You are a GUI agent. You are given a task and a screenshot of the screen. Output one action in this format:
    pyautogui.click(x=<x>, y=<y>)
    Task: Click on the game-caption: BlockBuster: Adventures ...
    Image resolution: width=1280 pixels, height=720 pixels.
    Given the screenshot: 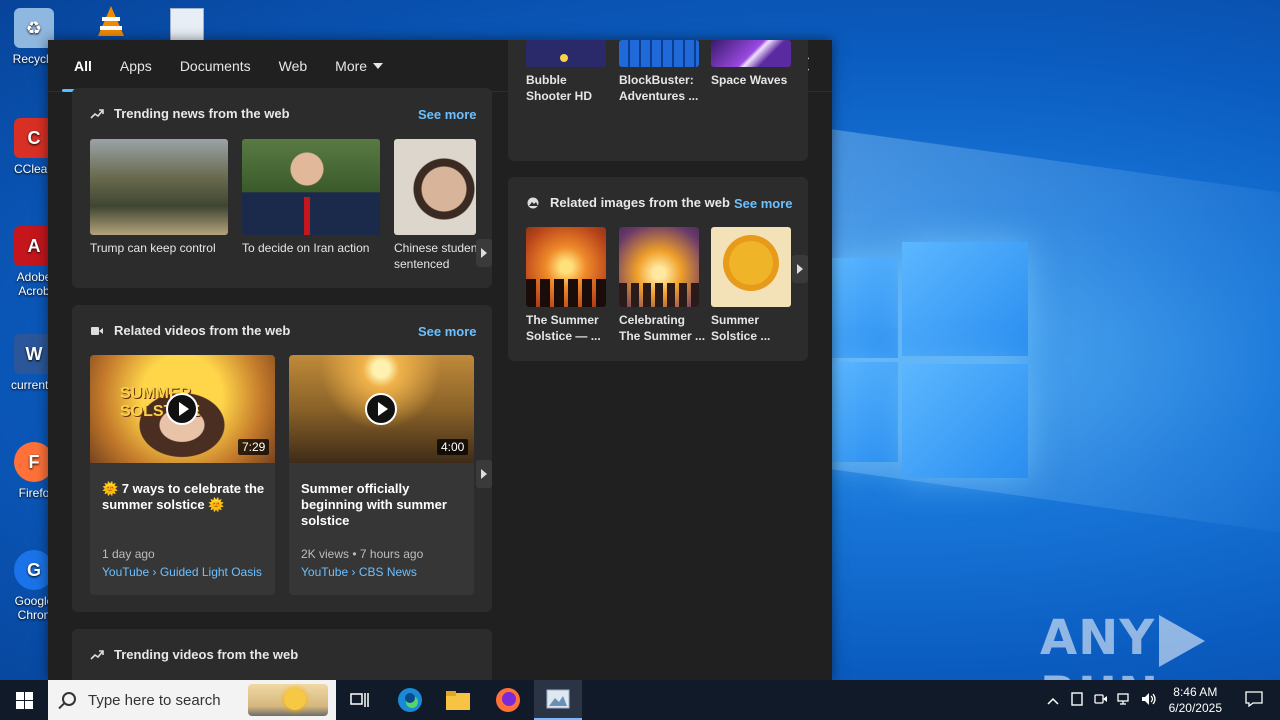 What is the action you would take?
    pyautogui.click(x=664, y=88)
    